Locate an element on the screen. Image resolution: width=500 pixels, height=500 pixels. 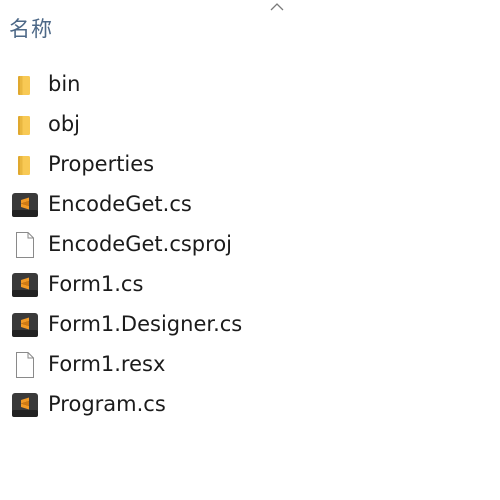
list-item: bin is located at coordinates (250, 84).